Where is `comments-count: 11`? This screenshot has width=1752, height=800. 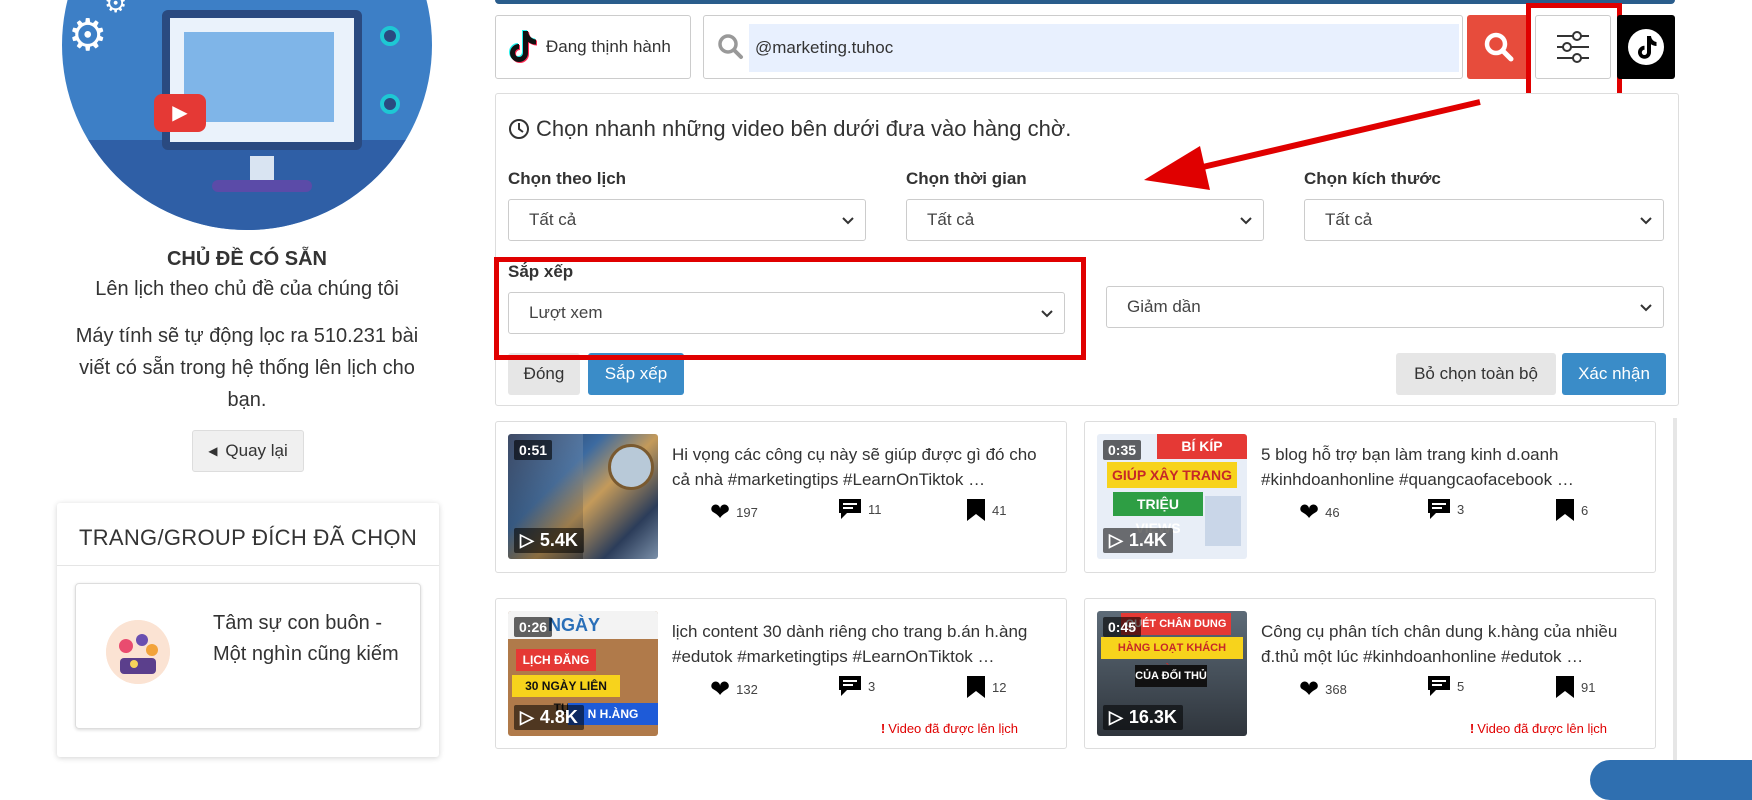 comments-count: 11 is located at coordinates (875, 509).